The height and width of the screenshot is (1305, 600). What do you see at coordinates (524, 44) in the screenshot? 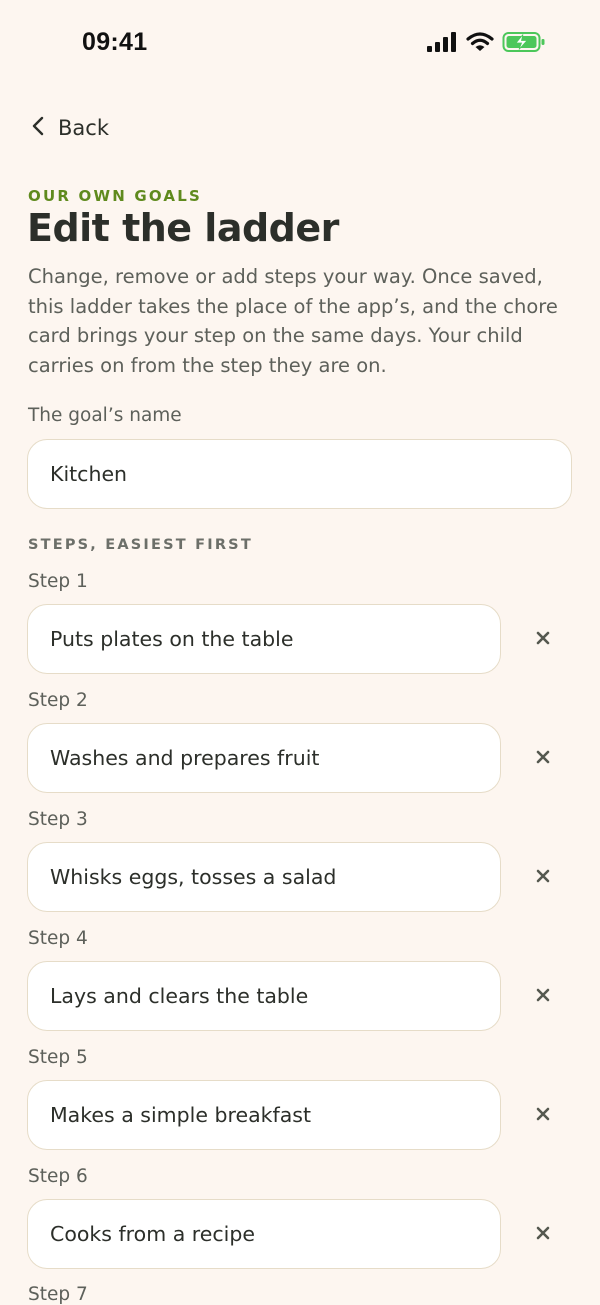
I see `battery-charging-icon` at bounding box center [524, 44].